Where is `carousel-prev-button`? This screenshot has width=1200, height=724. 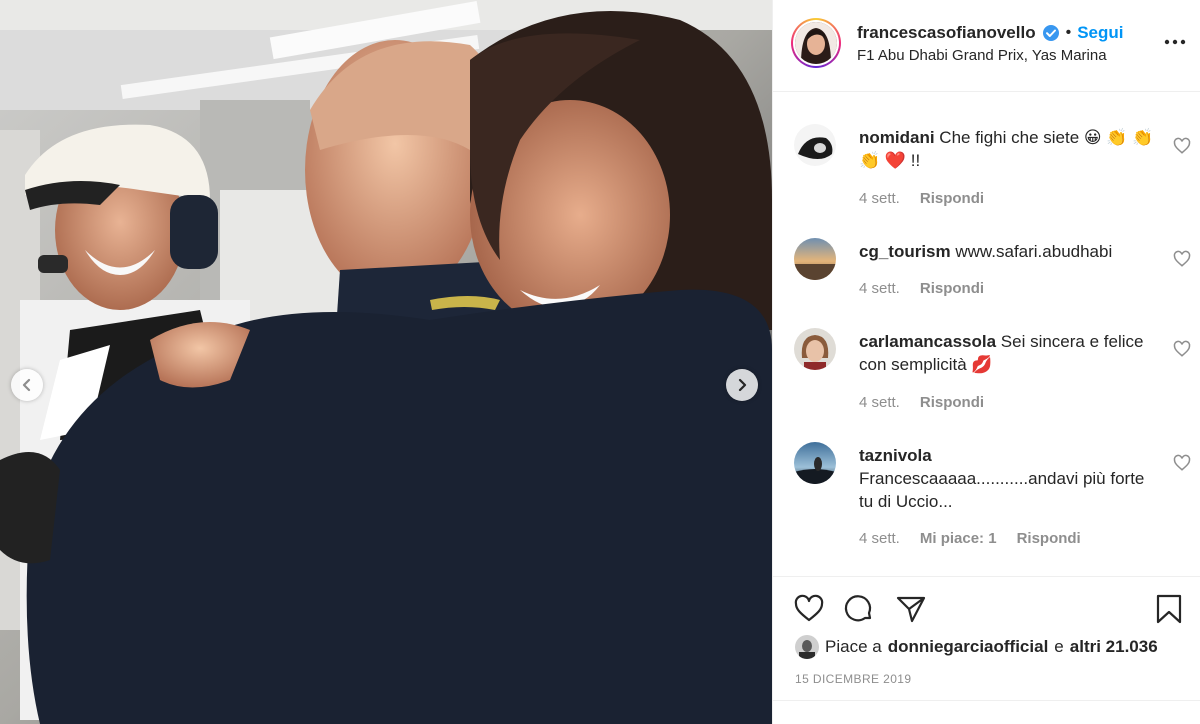
carousel-prev-button is located at coordinates (27, 385).